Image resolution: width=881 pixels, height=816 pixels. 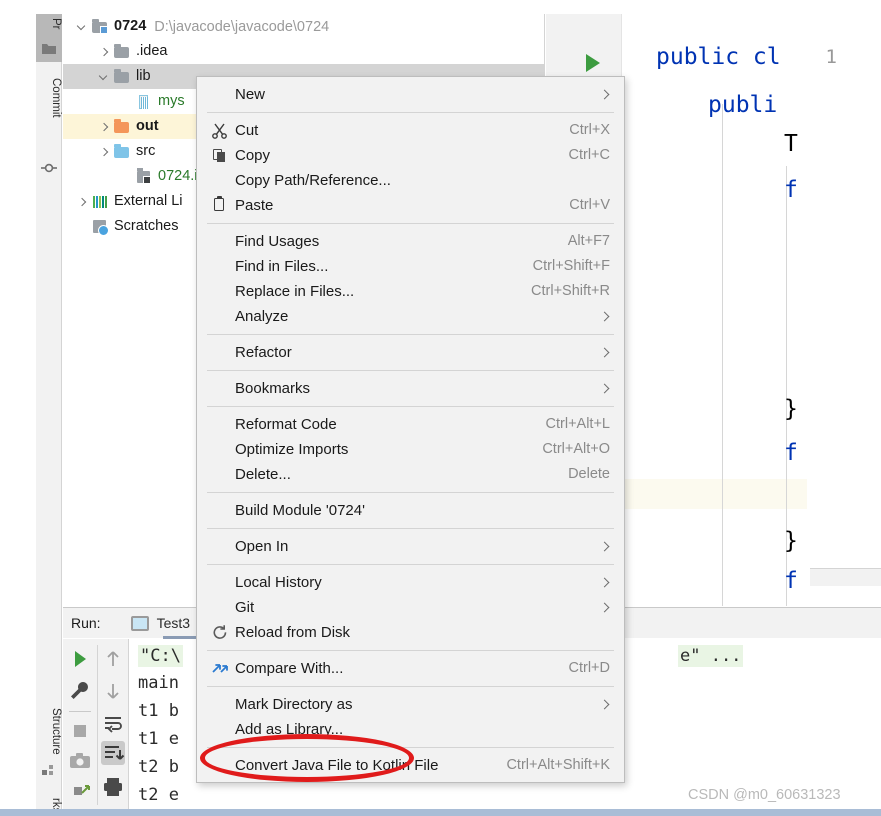 I want to click on indent-guide, so click(x=722, y=355).